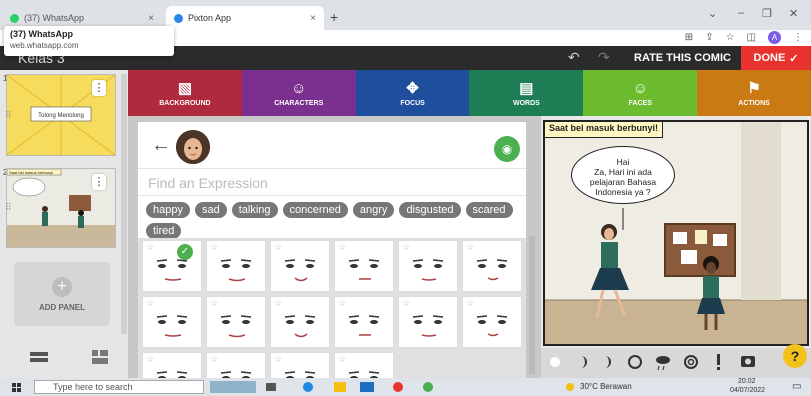  What do you see at coordinates (689, 37) in the screenshot?
I see `translate-icon: ⊞` at bounding box center [689, 37].